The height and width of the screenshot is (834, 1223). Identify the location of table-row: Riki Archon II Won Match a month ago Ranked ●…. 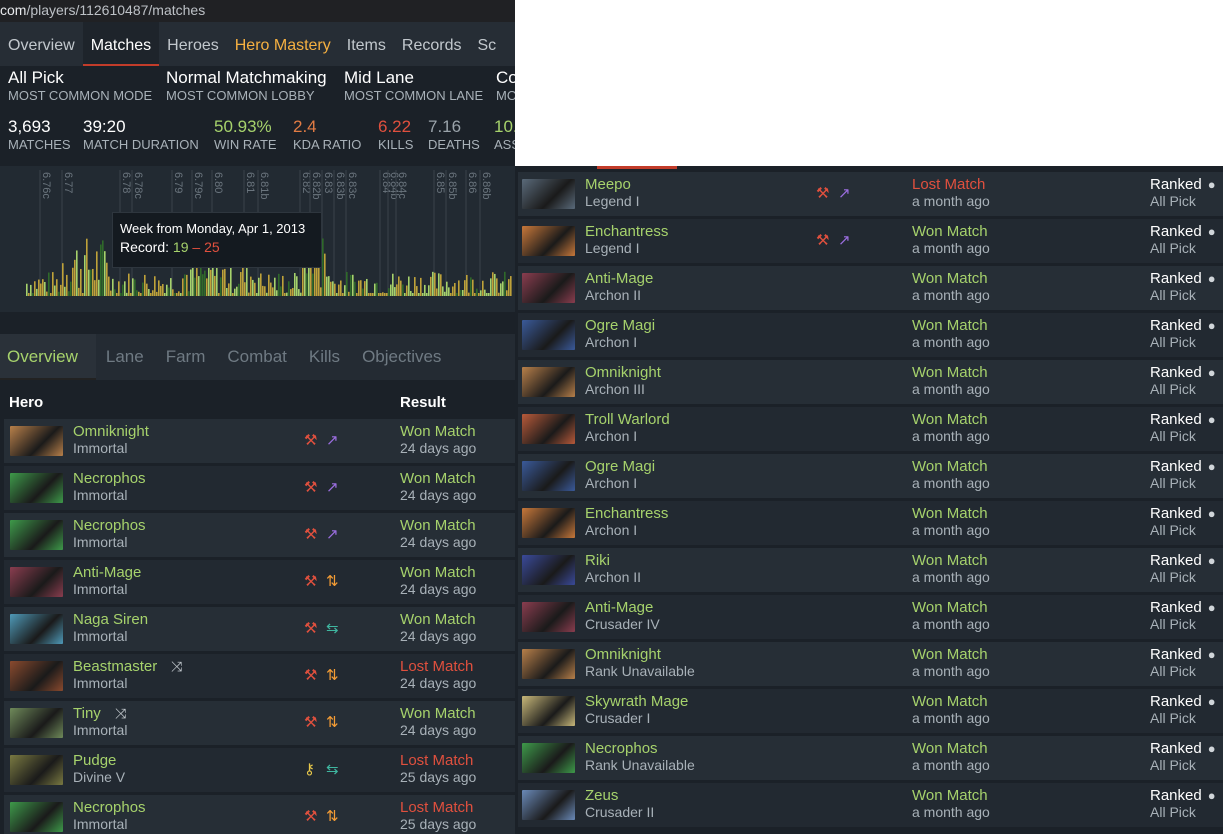
(870, 570).